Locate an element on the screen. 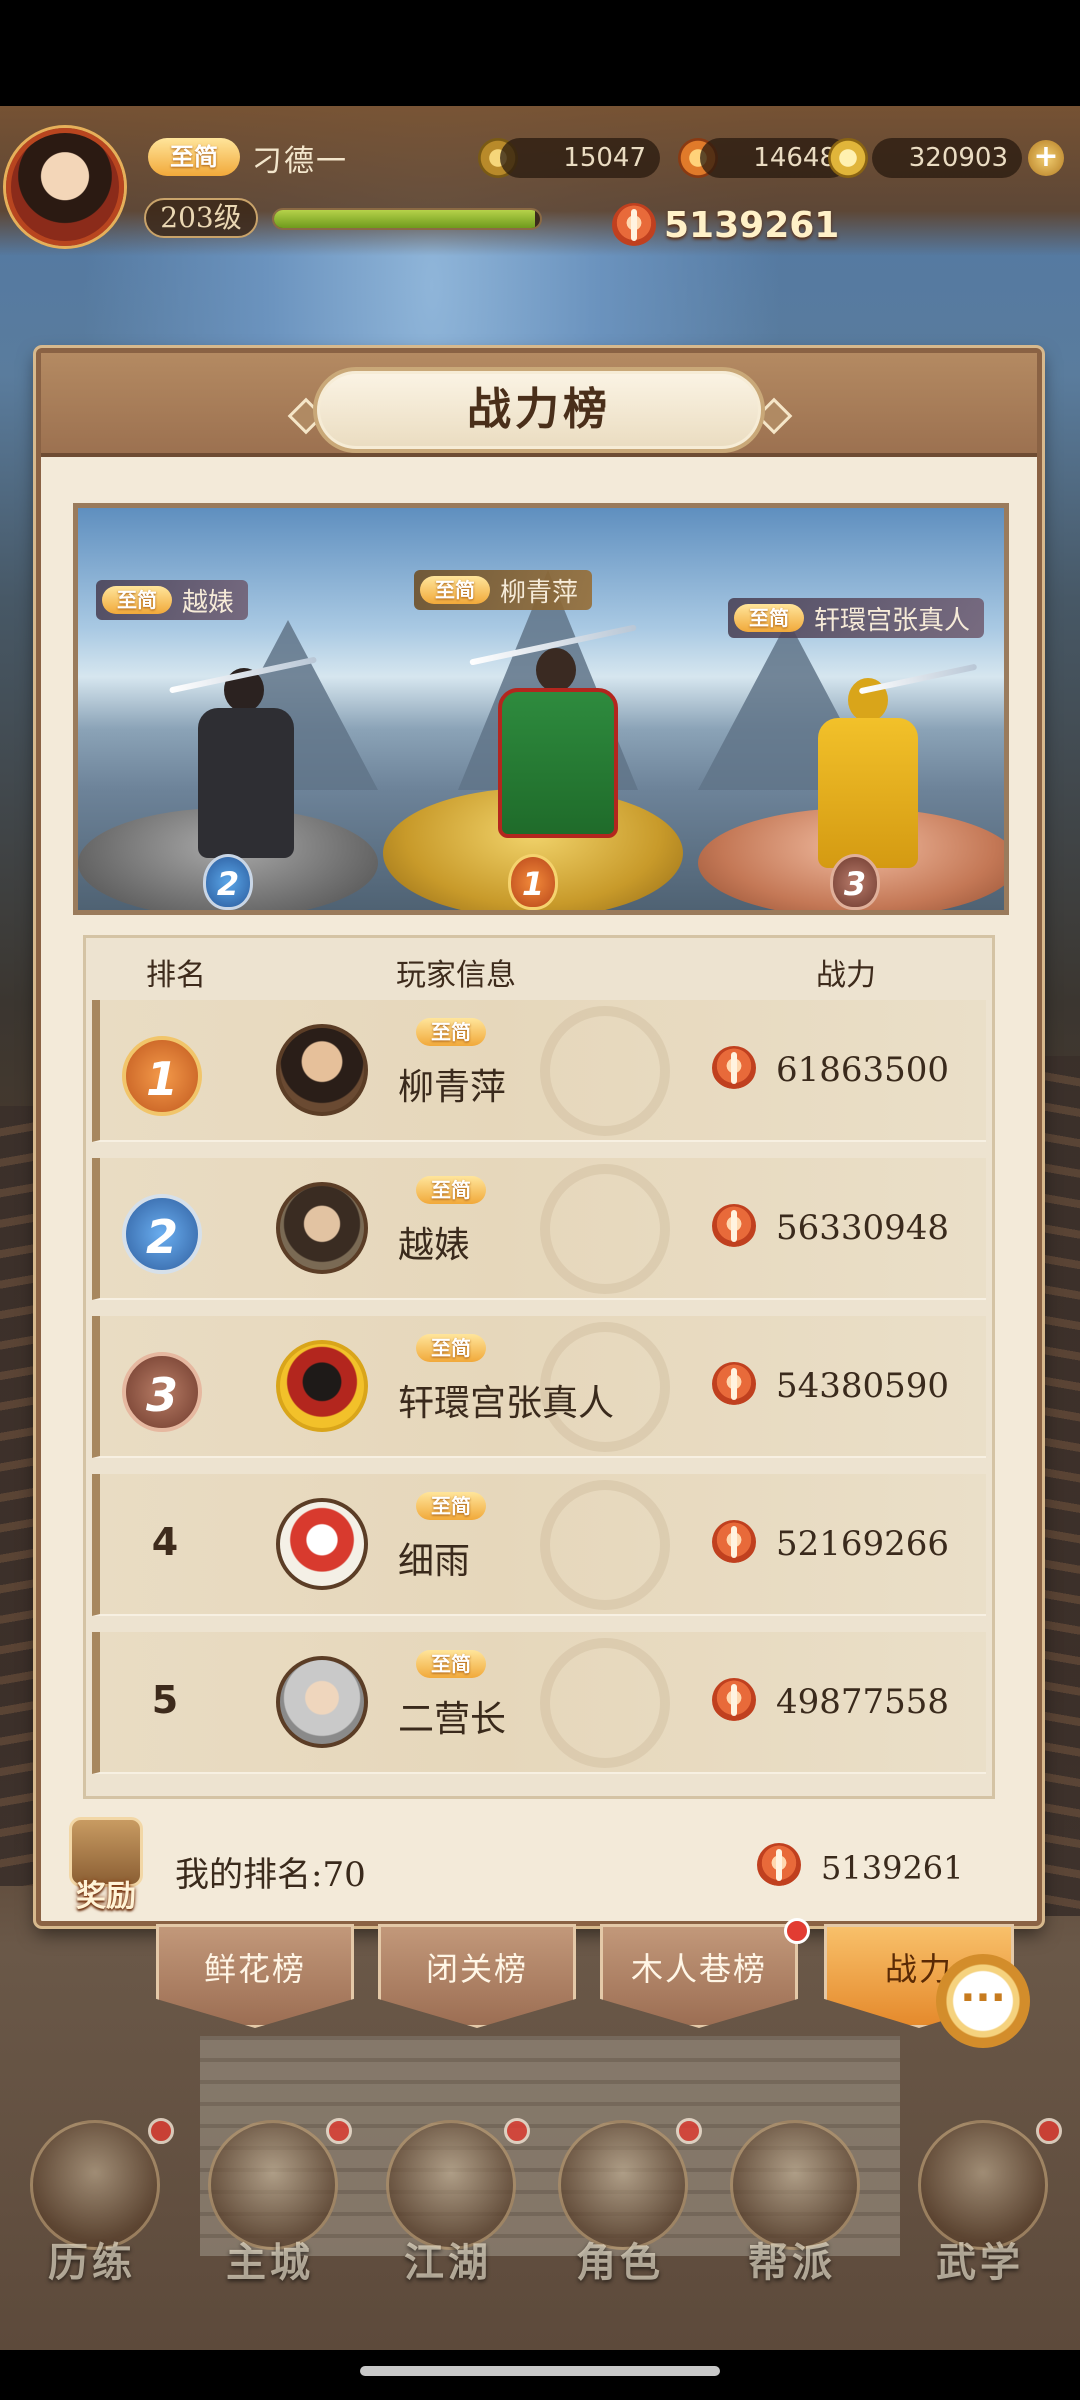  player-power: 5139261 is located at coordinates (725, 225).